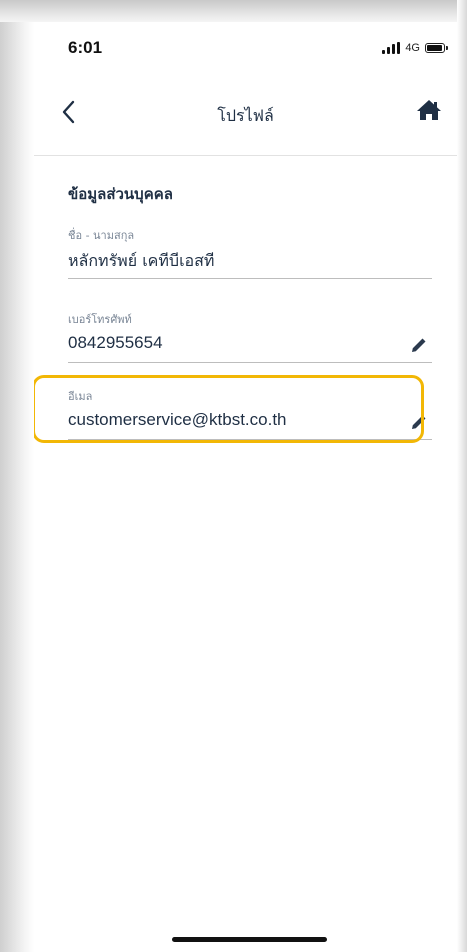 The image size is (467, 952). I want to click on phone-value: 0842955654, so click(115, 342).